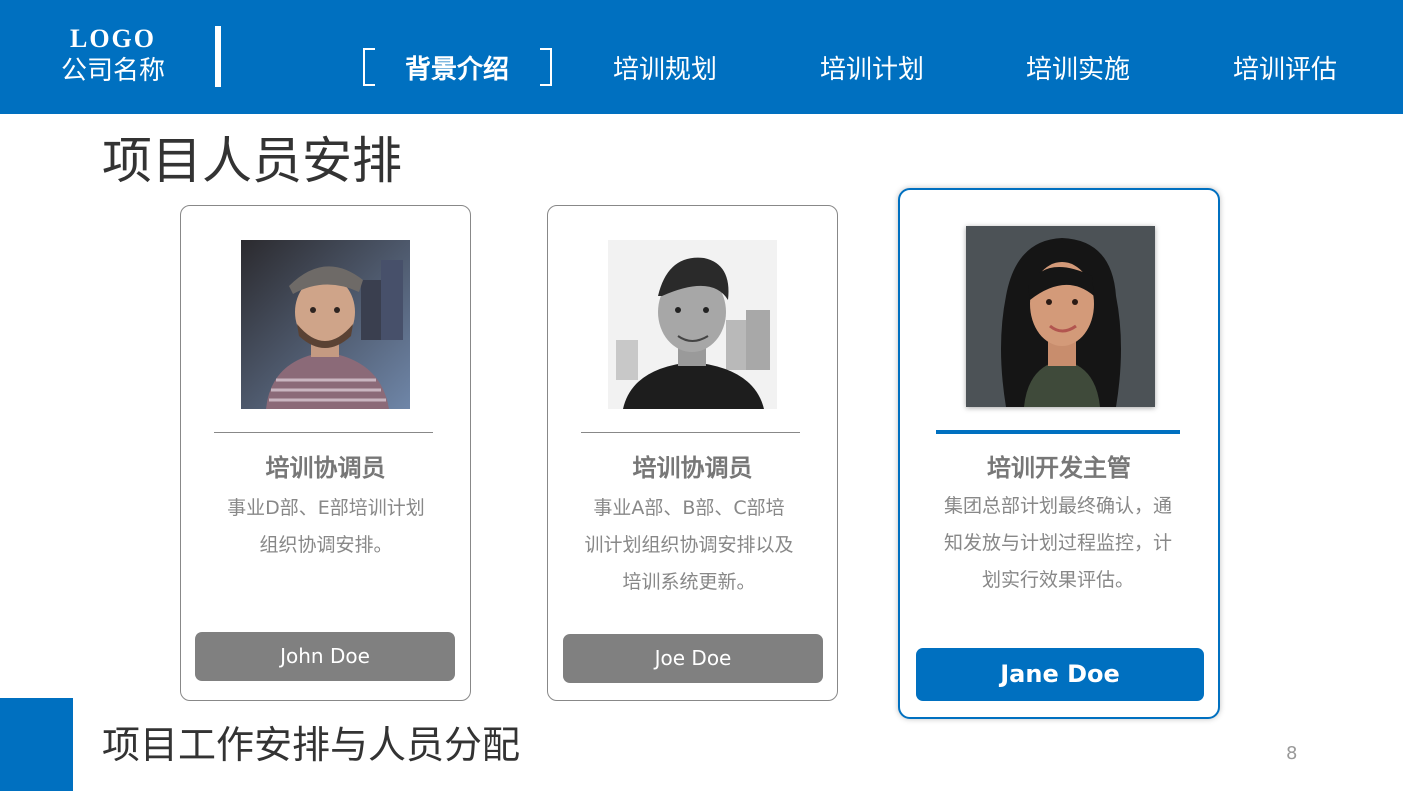 This screenshot has height=791, width=1403. What do you see at coordinates (1060, 316) in the screenshot?
I see `avatar-photo-jane` at bounding box center [1060, 316].